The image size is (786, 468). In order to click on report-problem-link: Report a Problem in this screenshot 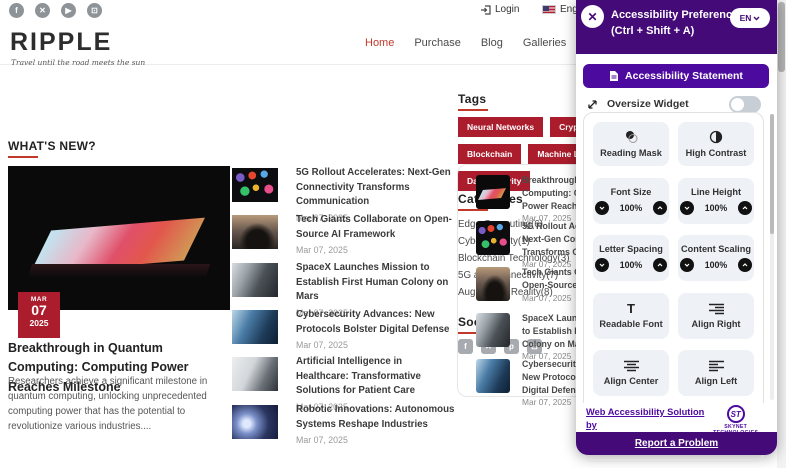, I will do `click(676, 443)`.